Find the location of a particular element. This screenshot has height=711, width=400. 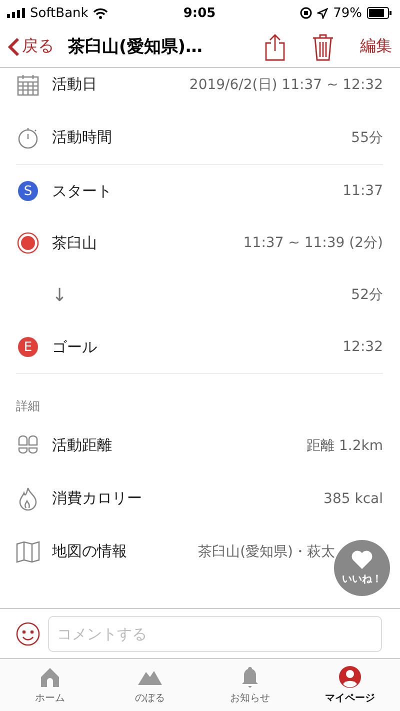

badge-icon: E is located at coordinates (28, 347).